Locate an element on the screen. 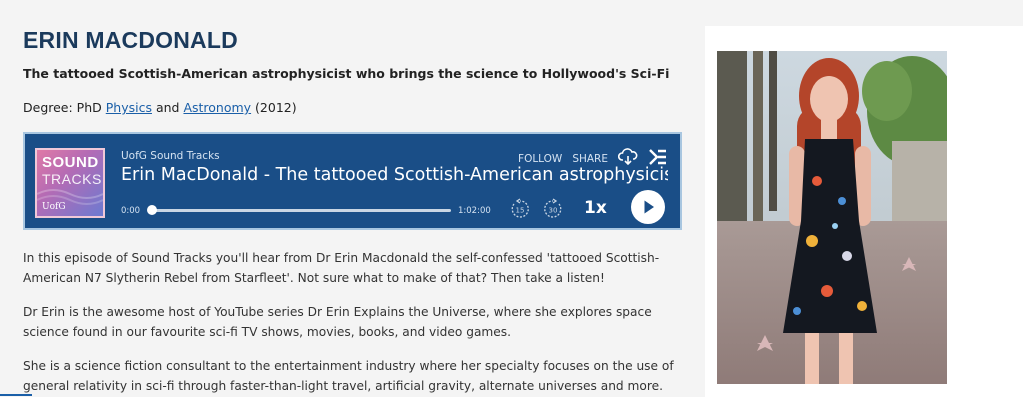 This screenshot has height=397, width=1023. player-actions: FOLLOW SHARE is located at coordinates (593, 159).